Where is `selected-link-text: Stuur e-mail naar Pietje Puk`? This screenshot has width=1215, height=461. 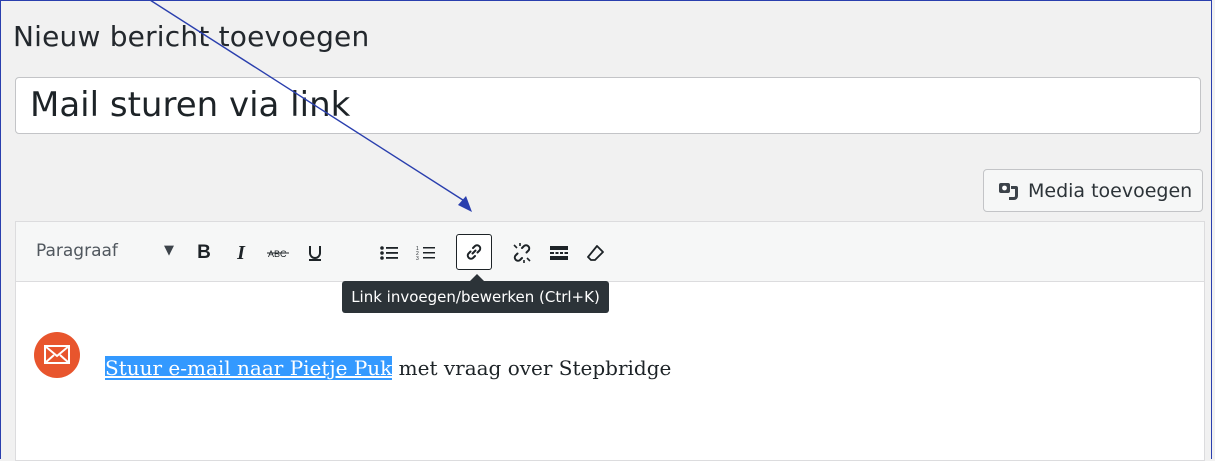 selected-link-text: Stuur e-mail naar Pietje Puk is located at coordinates (249, 368).